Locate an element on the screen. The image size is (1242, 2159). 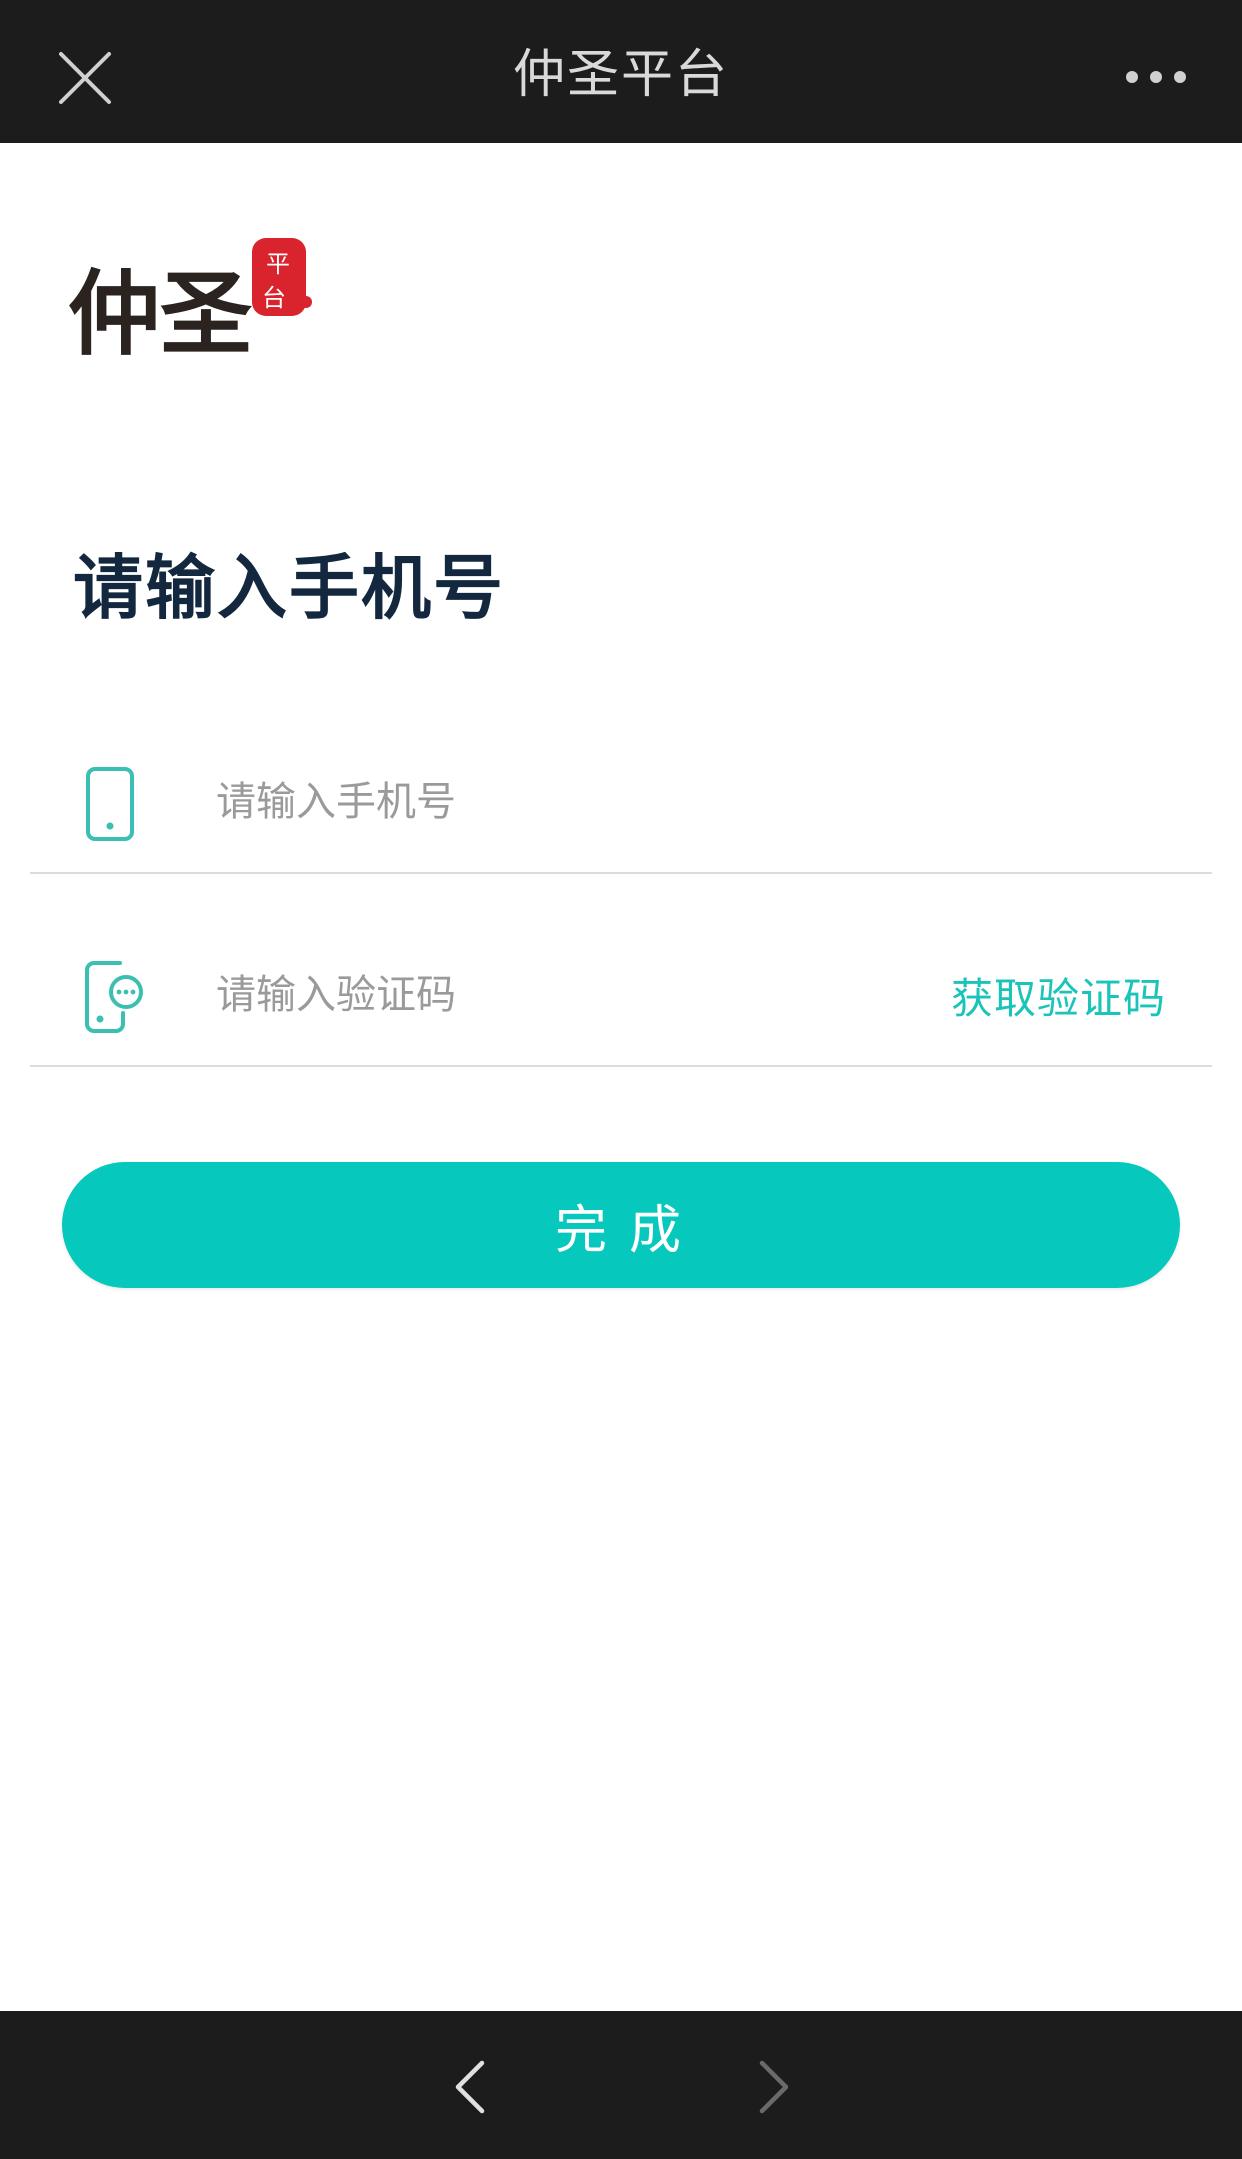
more-button is located at coordinates (1156, 77).